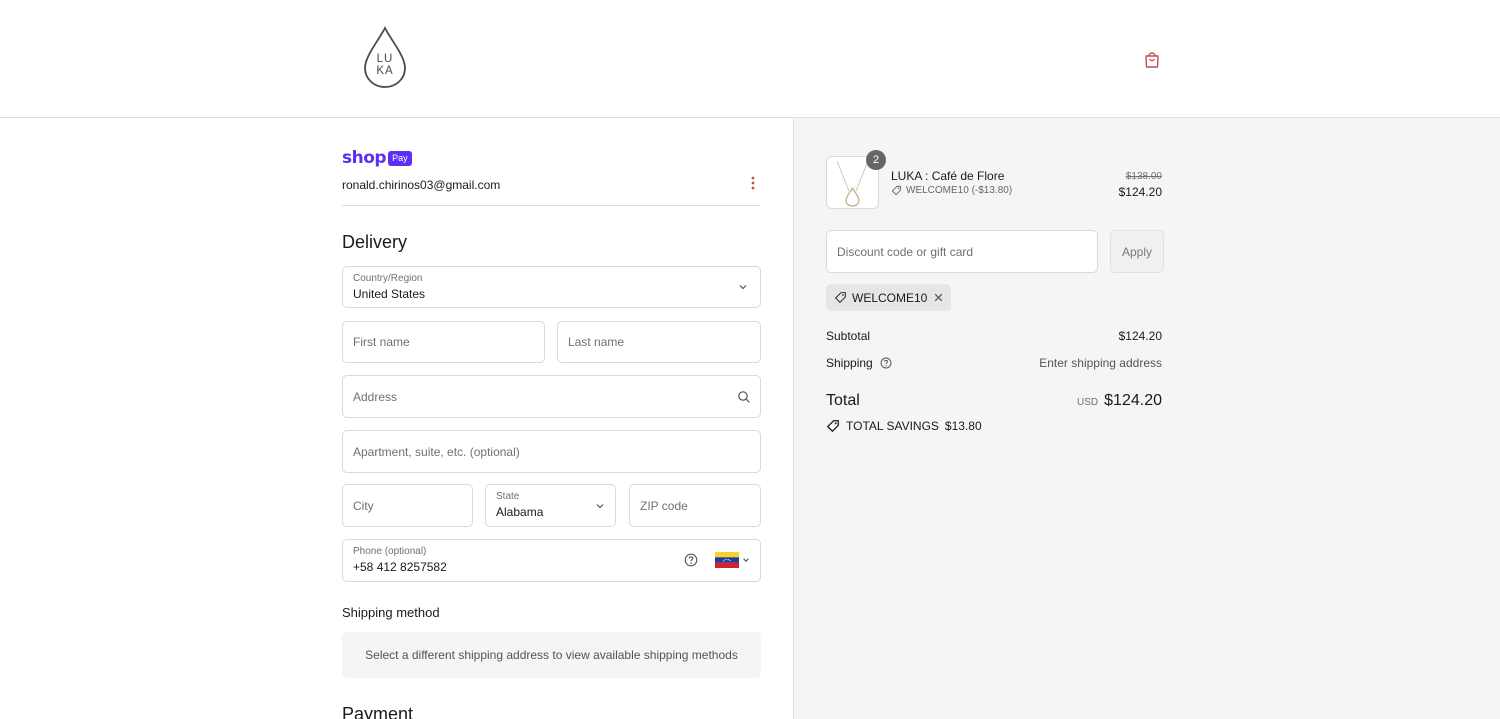 The height and width of the screenshot is (719, 1500). I want to click on apply-button: Apply, so click(1137, 251).